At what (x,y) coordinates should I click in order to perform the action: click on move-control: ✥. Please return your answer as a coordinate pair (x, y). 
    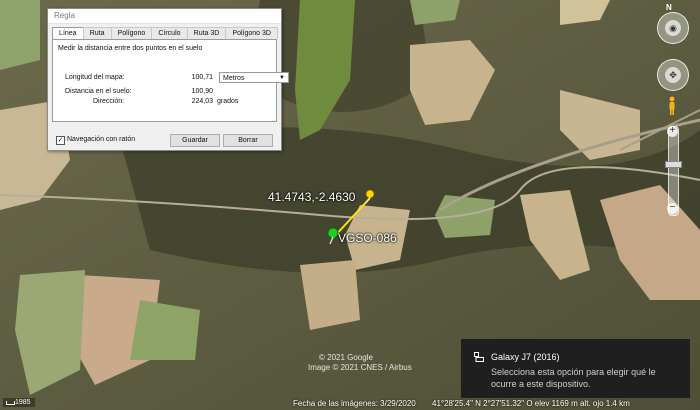
    Looking at the image, I should click on (673, 75).